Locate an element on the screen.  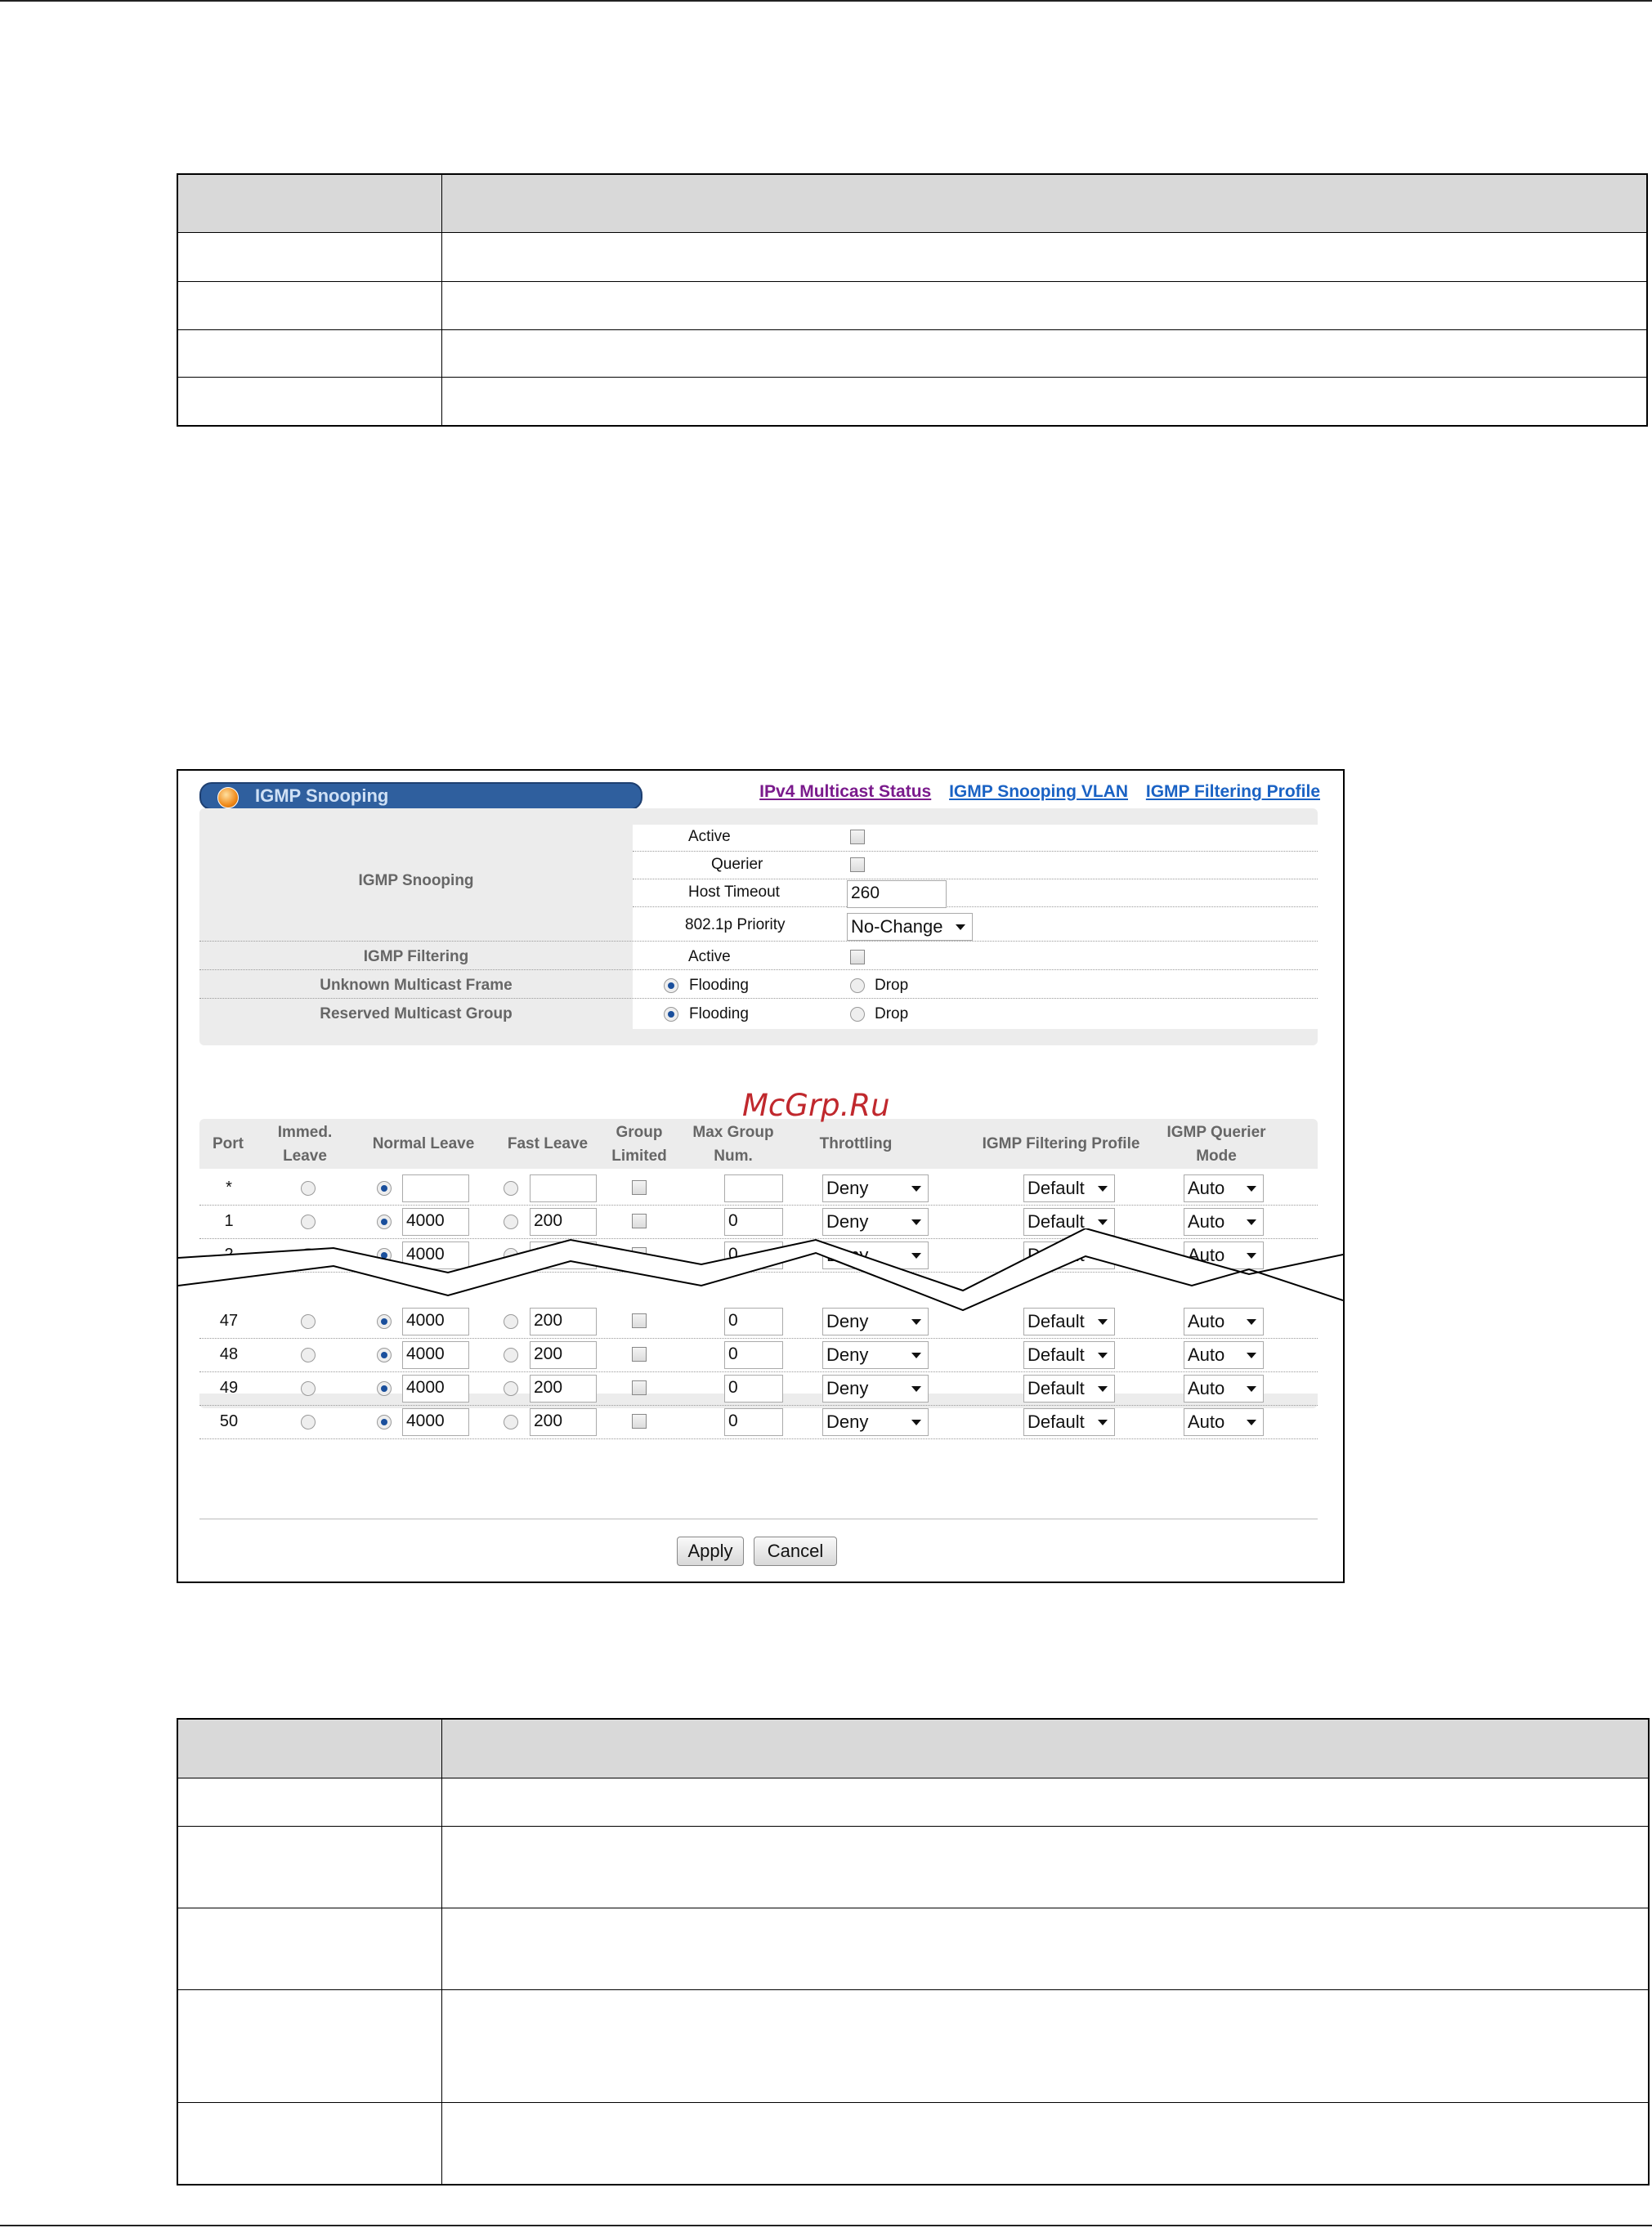
reserved-flooding-label: Flooding is located at coordinates (719, 1013).